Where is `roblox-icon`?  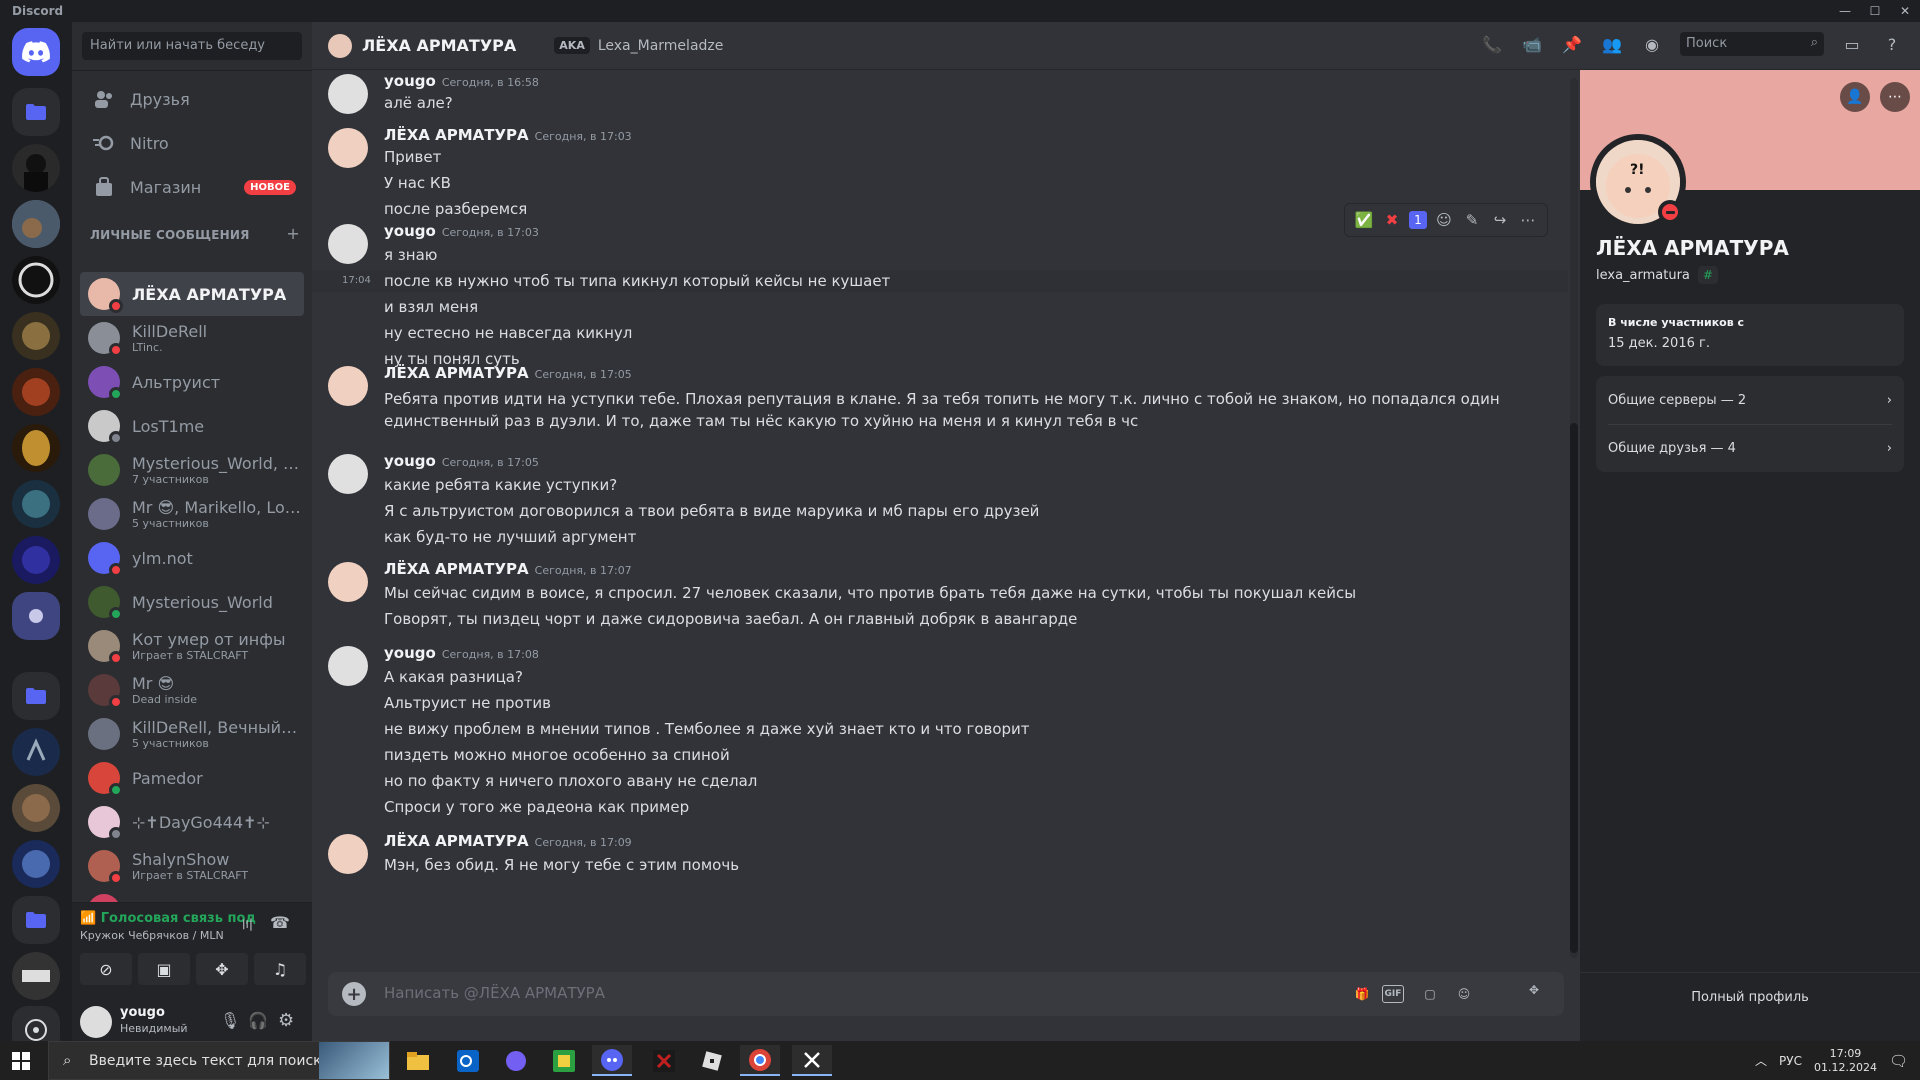
roblox-icon is located at coordinates (712, 1060).